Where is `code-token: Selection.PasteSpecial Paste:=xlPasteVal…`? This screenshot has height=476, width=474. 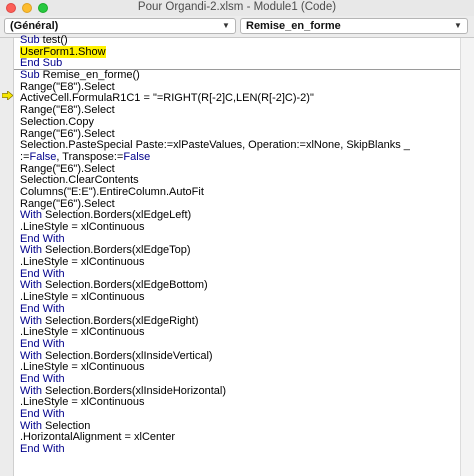
code-token: Selection.PasteSpecial Paste:=xlPasteVal… is located at coordinates (215, 145).